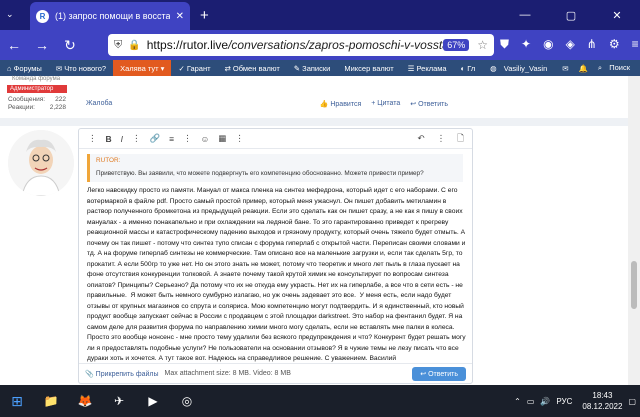 This screenshot has height=417, width=640. What do you see at coordinates (108, 160) in the screenshot?
I see `quote-author: RUTOR:` at bounding box center [108, 160].